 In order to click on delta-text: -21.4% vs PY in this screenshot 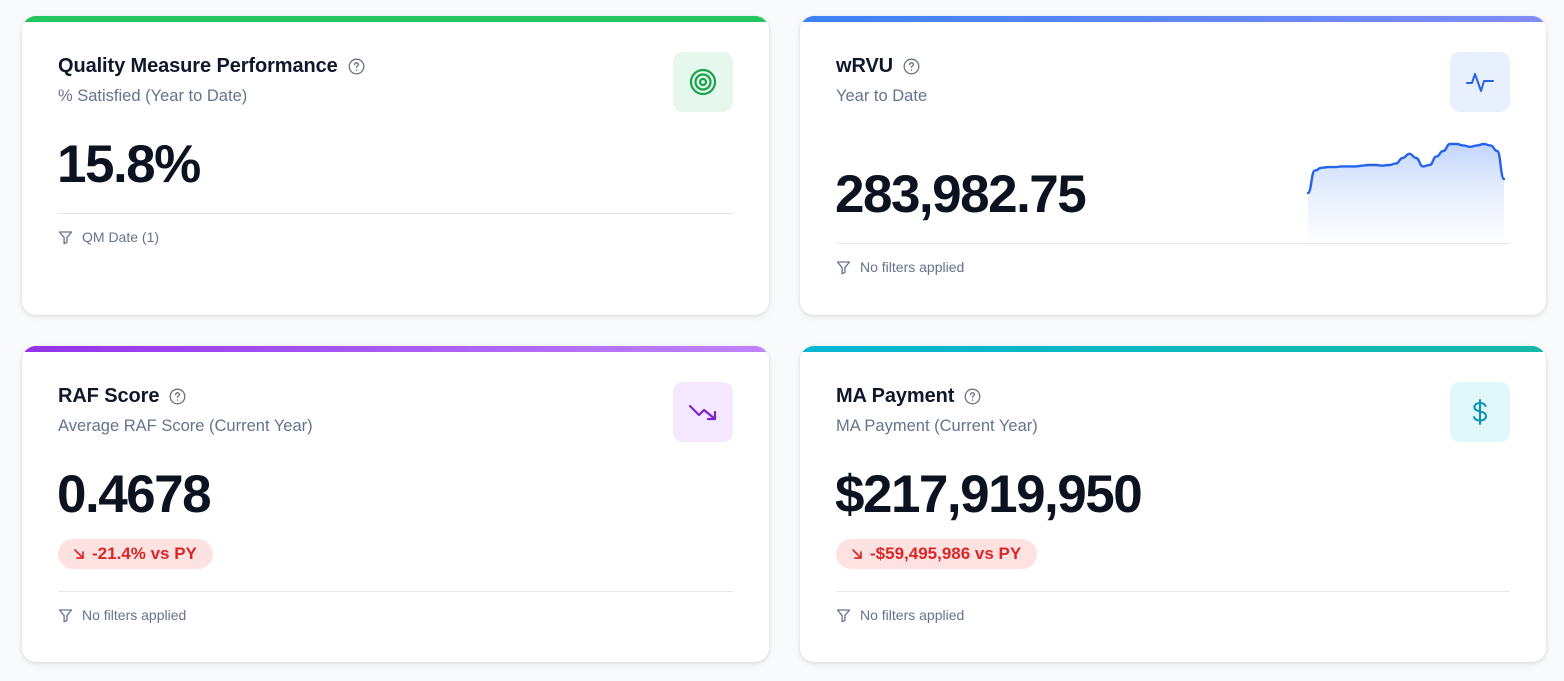, I will do `click(144, 553)`.